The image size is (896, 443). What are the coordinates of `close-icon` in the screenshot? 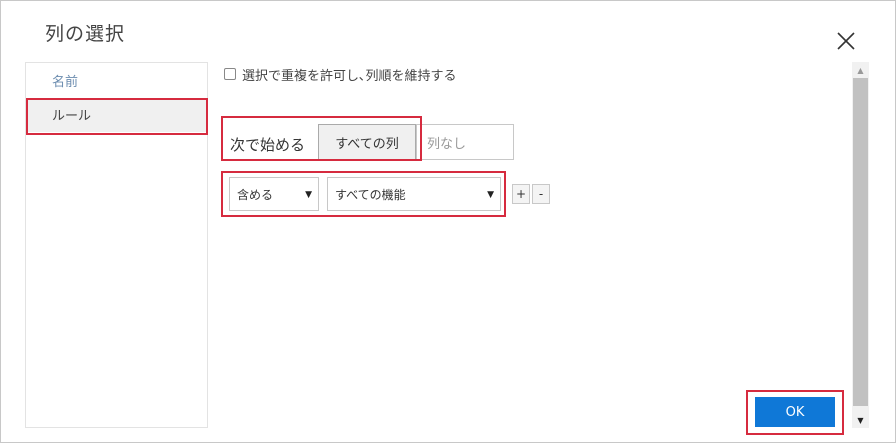 It's located at (846, 41).